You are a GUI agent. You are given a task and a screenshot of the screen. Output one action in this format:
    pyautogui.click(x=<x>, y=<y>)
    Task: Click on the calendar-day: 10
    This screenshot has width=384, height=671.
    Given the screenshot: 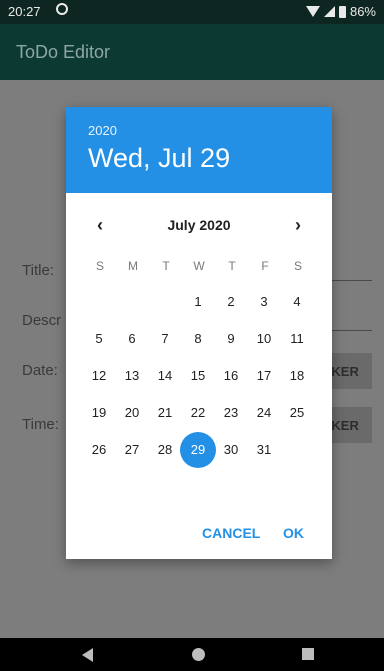 What is the action you would take?
    pyautogui.click(x=264, y=339)
    